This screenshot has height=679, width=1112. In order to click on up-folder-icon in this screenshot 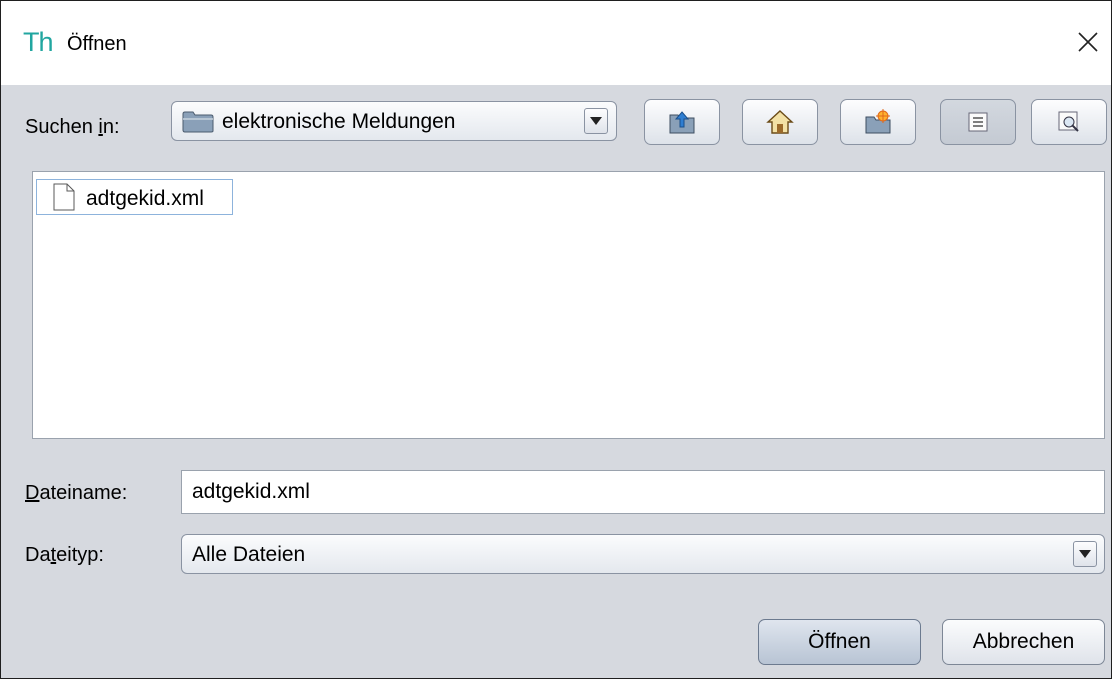, I will do `click(682, 122)`.